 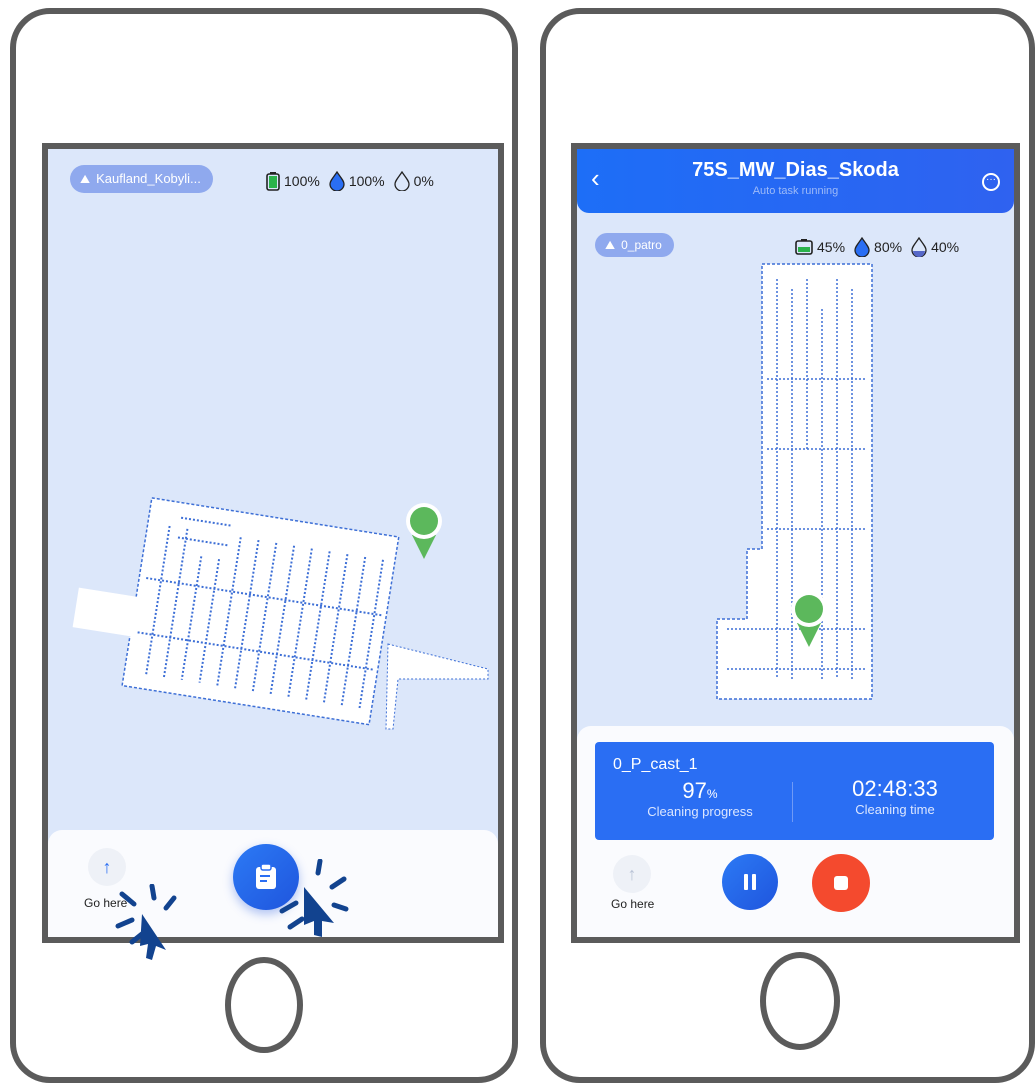 I want to click on progress-label: Cleaning progress, so click(x=700, y=811).